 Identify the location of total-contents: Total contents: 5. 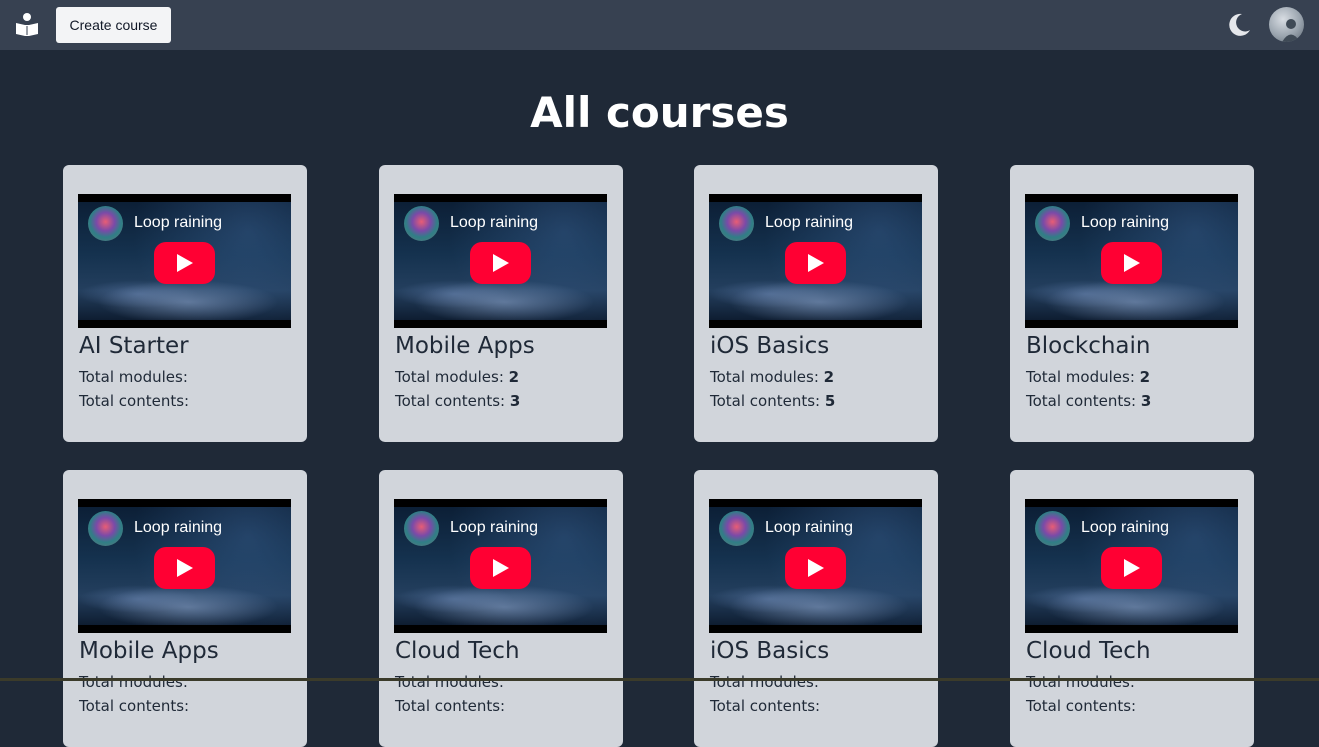
(772, 401).